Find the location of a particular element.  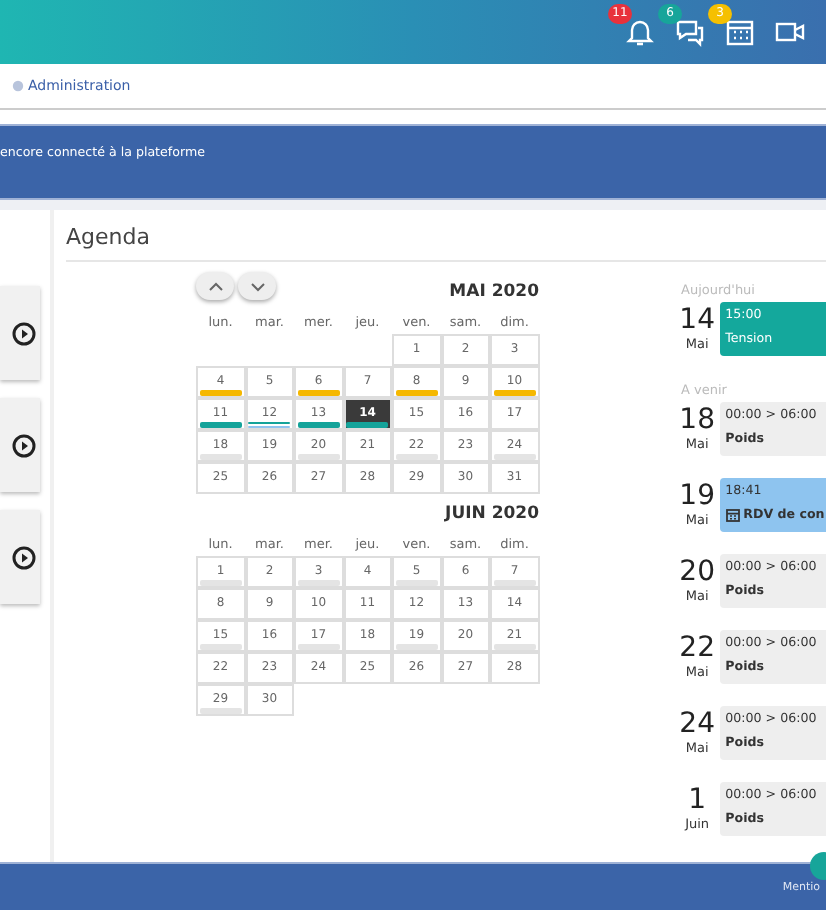

day-number: 22 is located at coordinates (697, 649).